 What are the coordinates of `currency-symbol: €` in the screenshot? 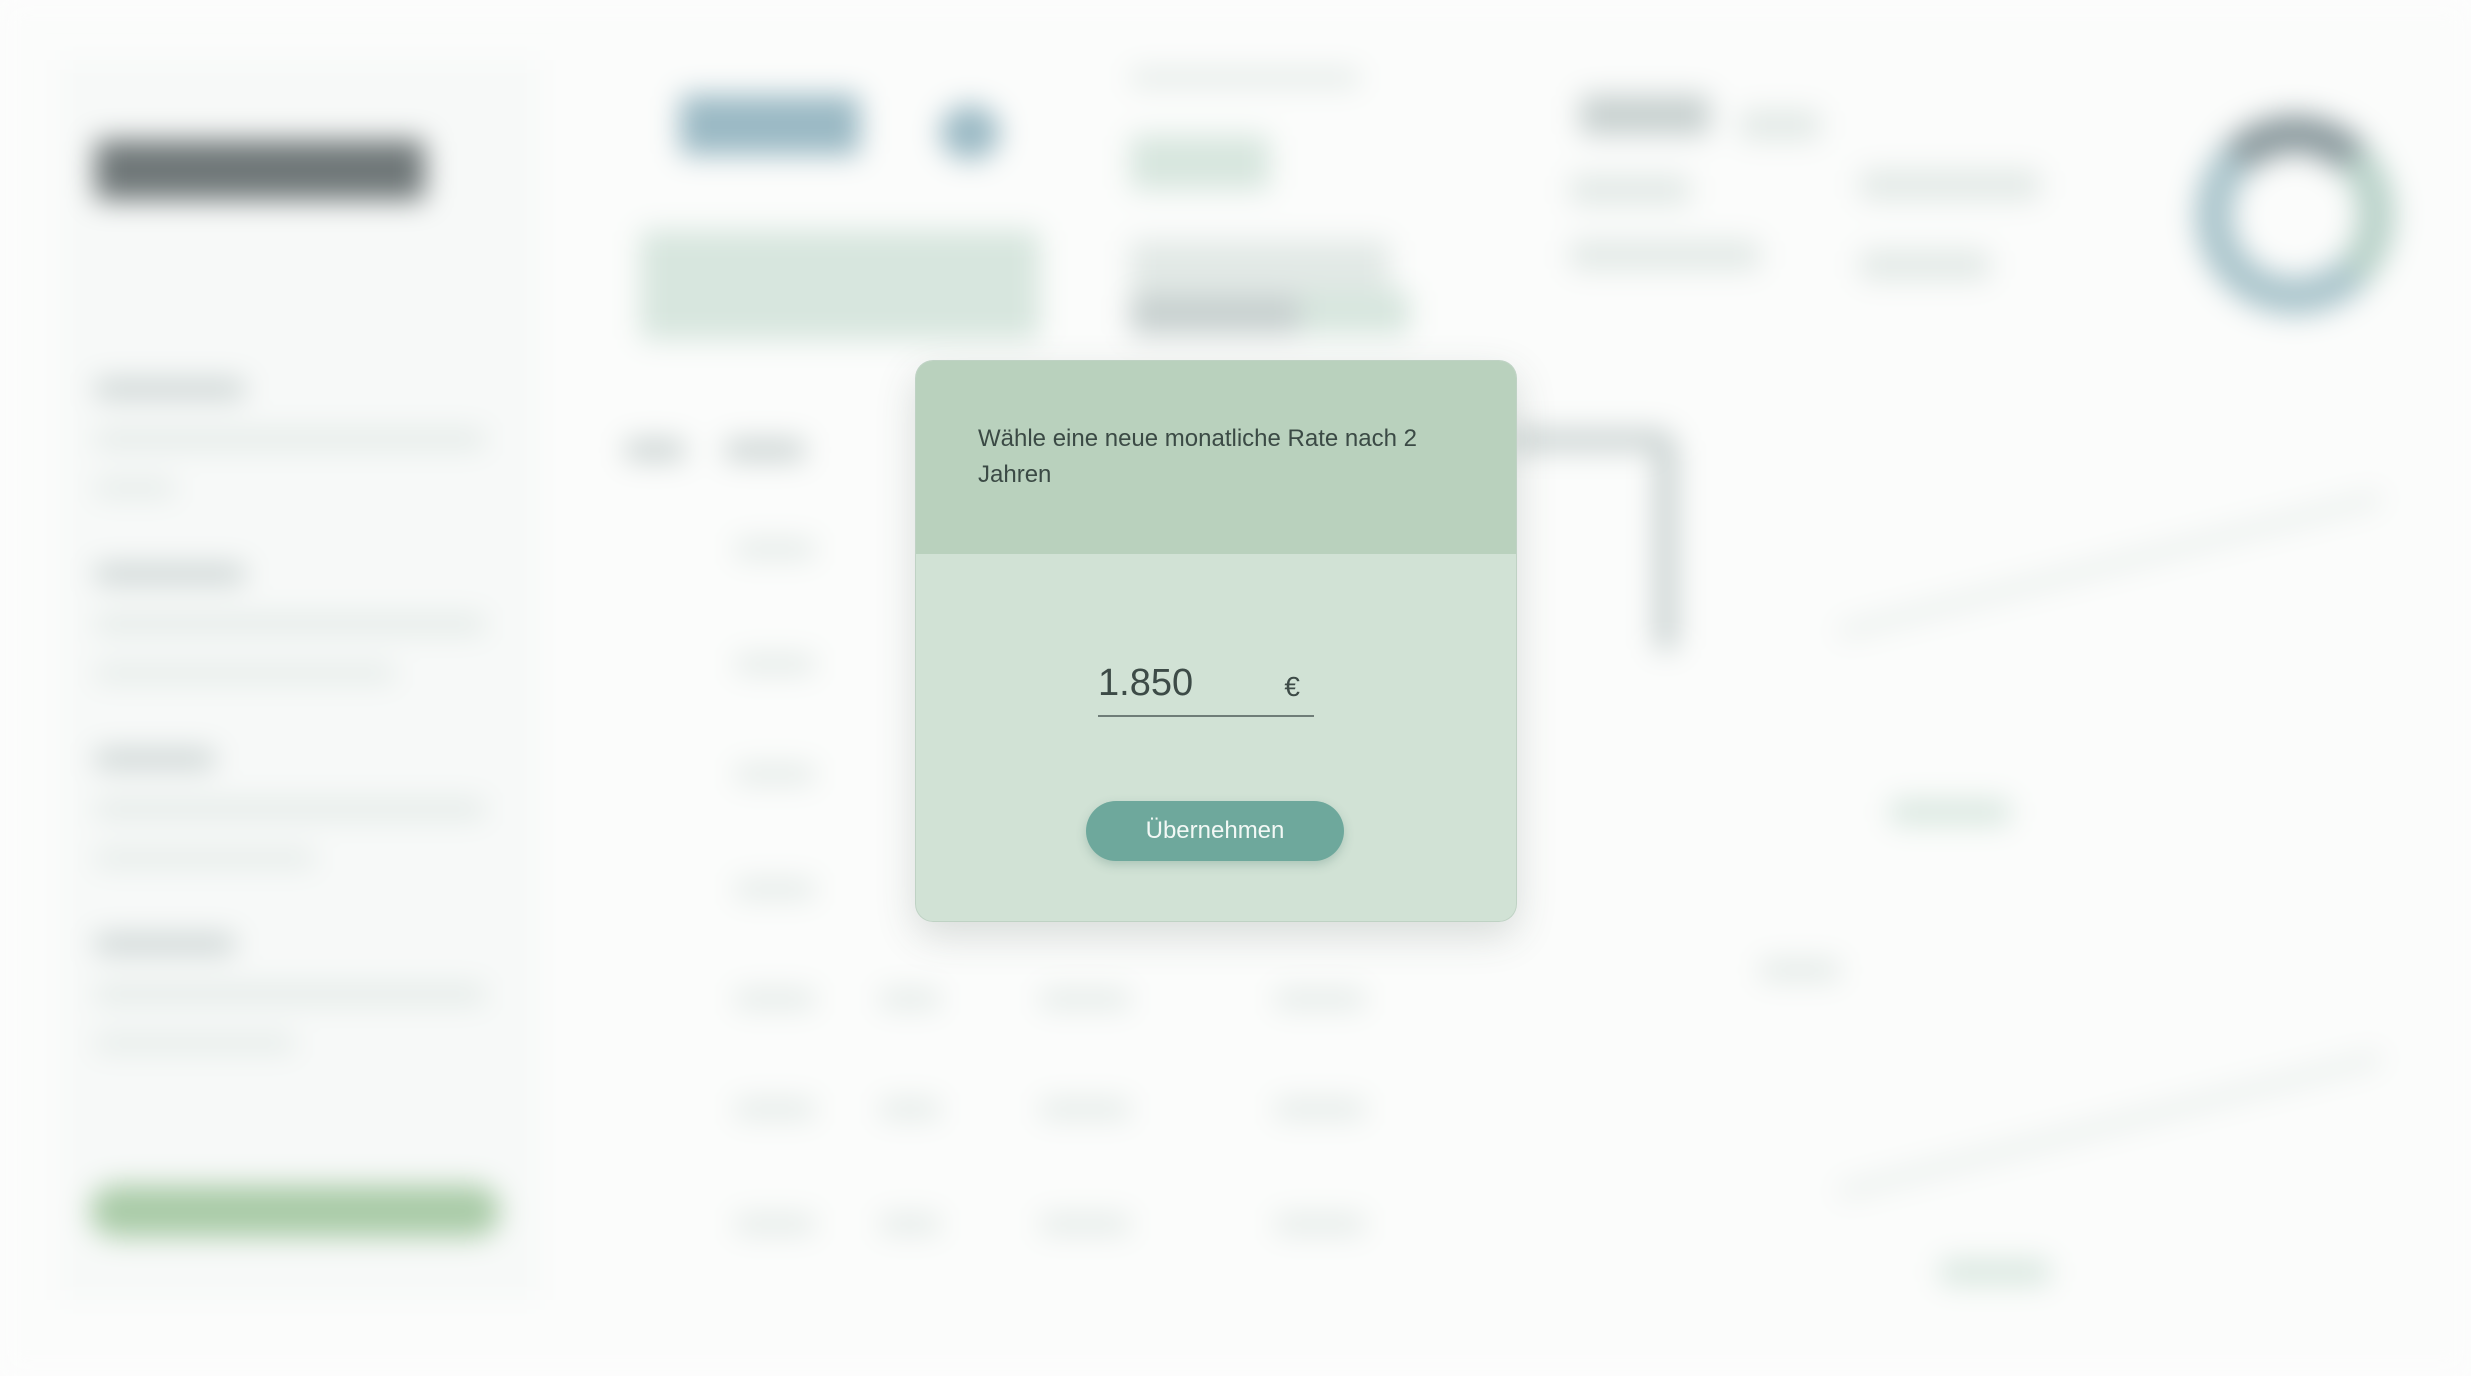 It's located at (1292, 686).